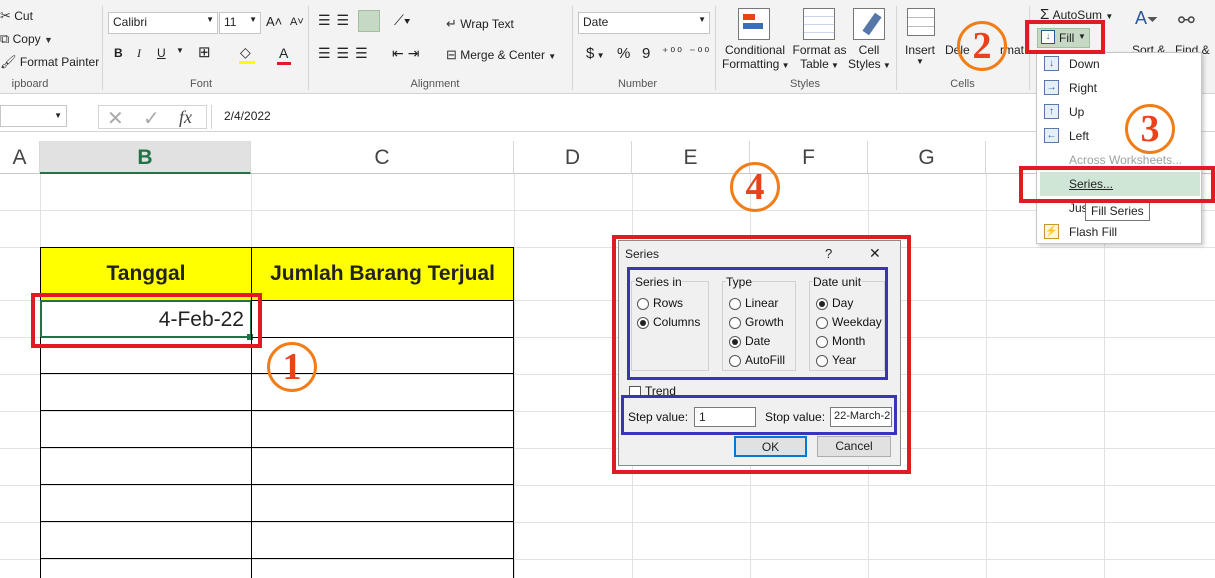 The width and height of the screenshot is (1215, 578). What do you see at coordinates (1051, 63) in the screenshot?
I see `arrow-down-icon: ↓` at bounding box center [1051, 63].